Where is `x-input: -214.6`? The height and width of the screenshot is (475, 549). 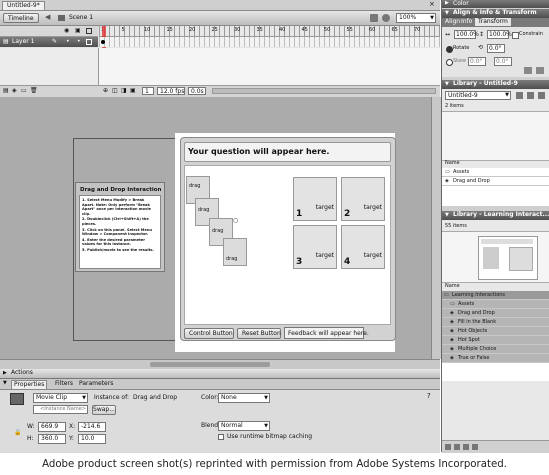
x-input: -214.6 is located at coordinates (92, 427).